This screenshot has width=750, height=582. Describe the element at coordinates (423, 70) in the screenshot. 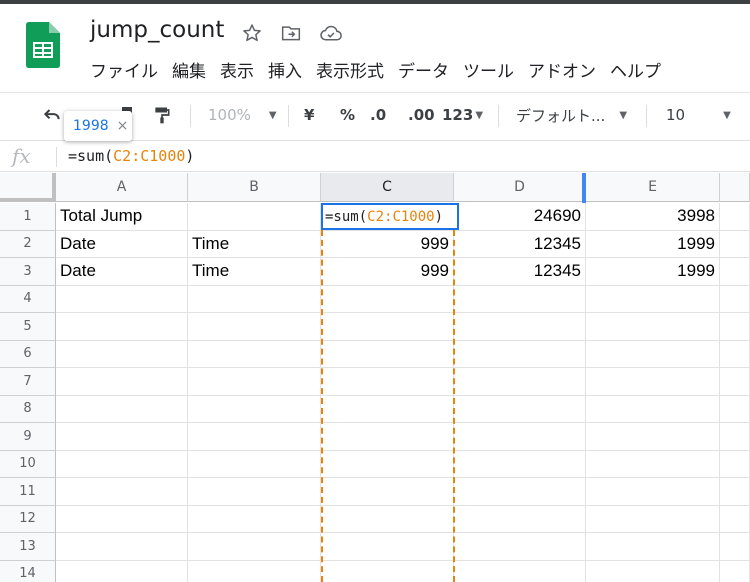

I see `menu-data: データ` at that location.